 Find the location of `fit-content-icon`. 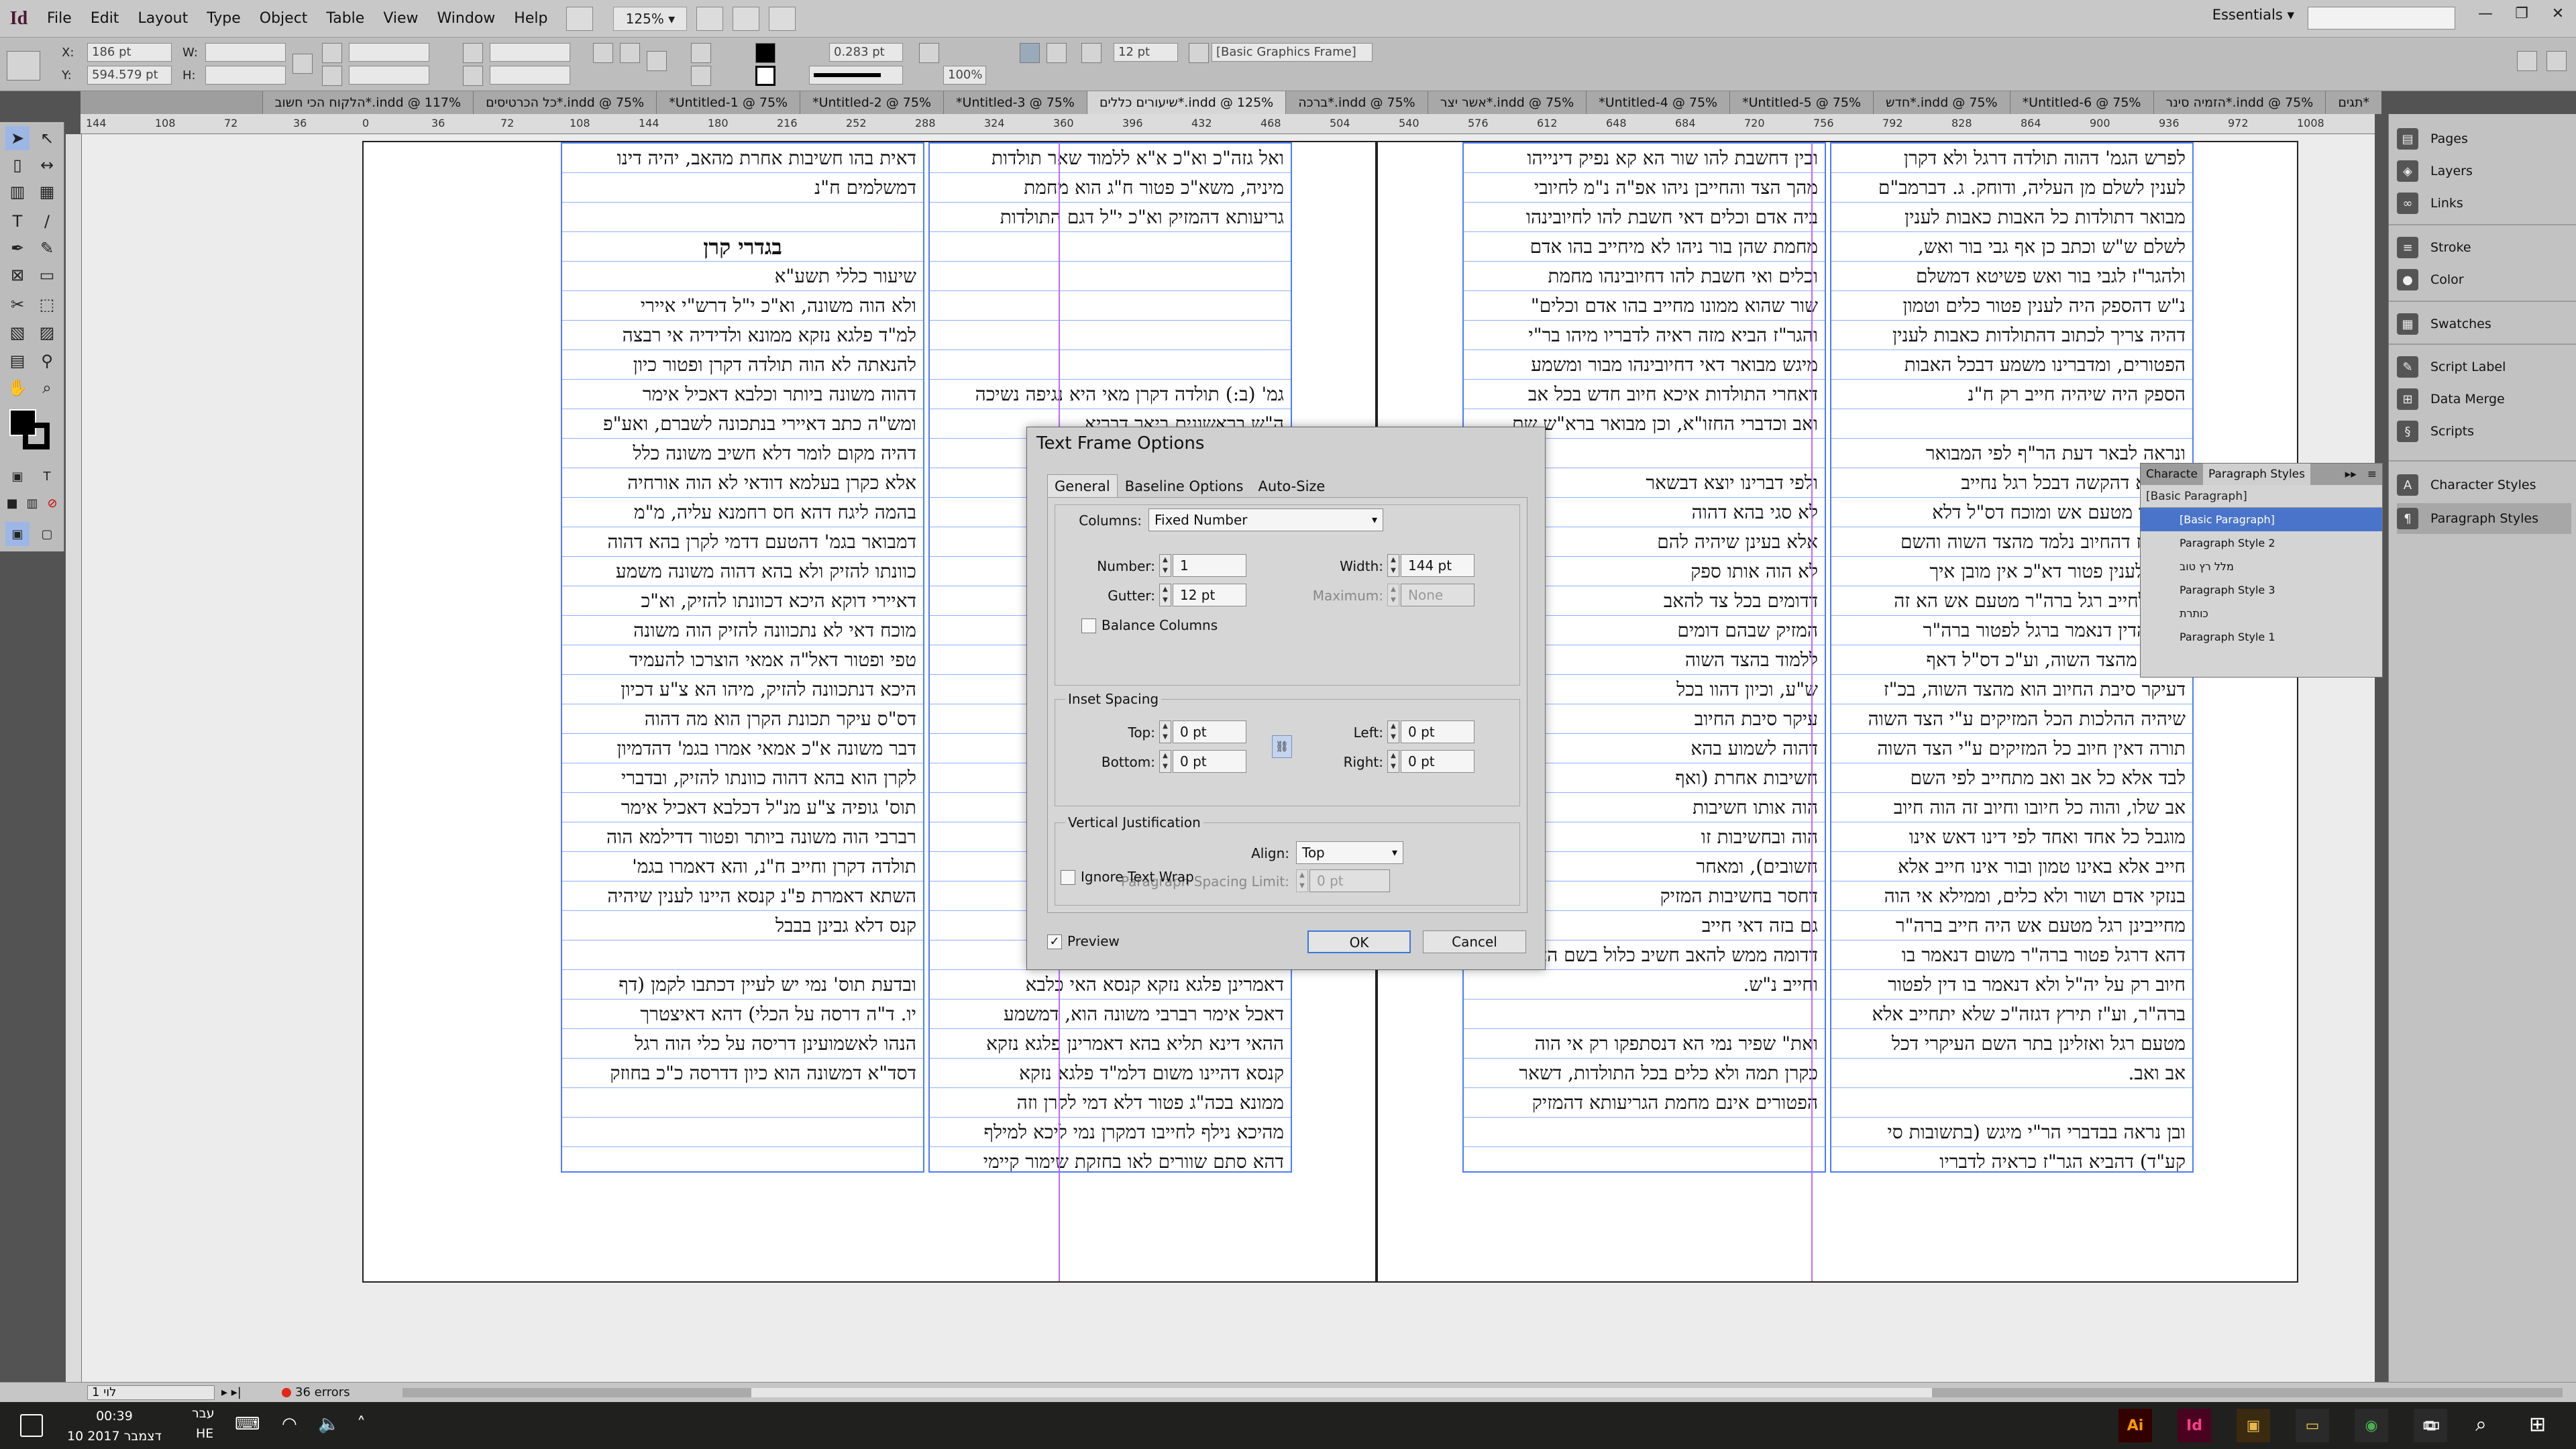

fit-content-icon is located at coordinates (1056, 53).